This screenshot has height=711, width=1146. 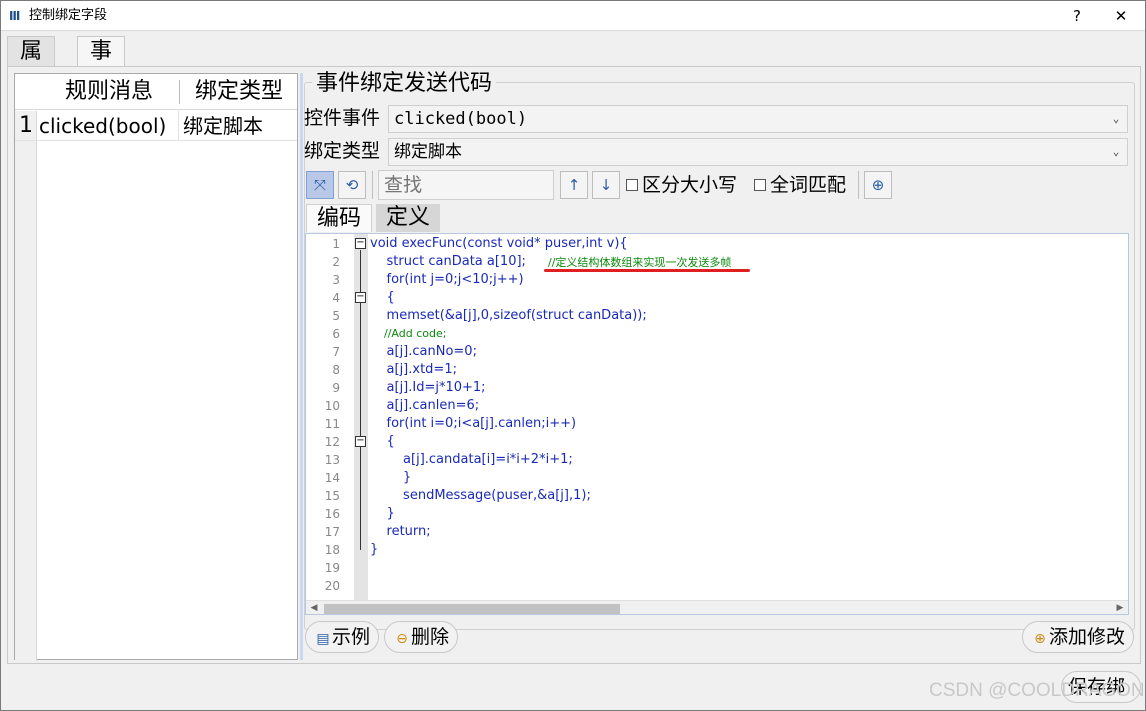 I want to click on row-number-column, so click(x=26, y=386).